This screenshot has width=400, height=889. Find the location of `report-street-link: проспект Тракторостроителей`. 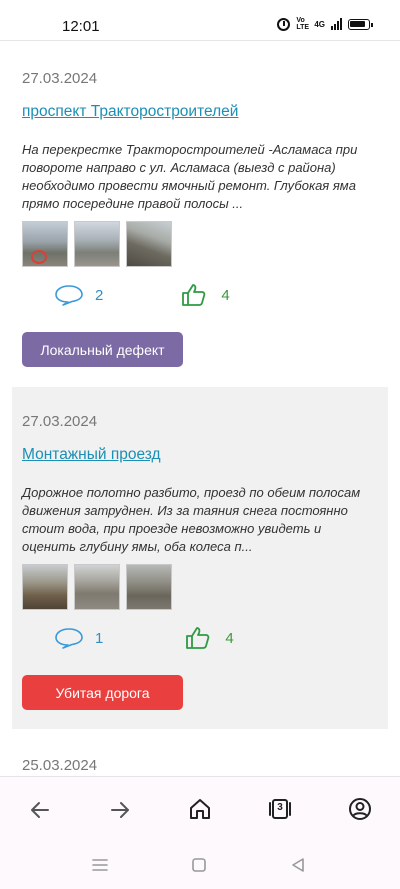

report-street-link: проспект Тракторостроителей is located at coordinates (130, 112).